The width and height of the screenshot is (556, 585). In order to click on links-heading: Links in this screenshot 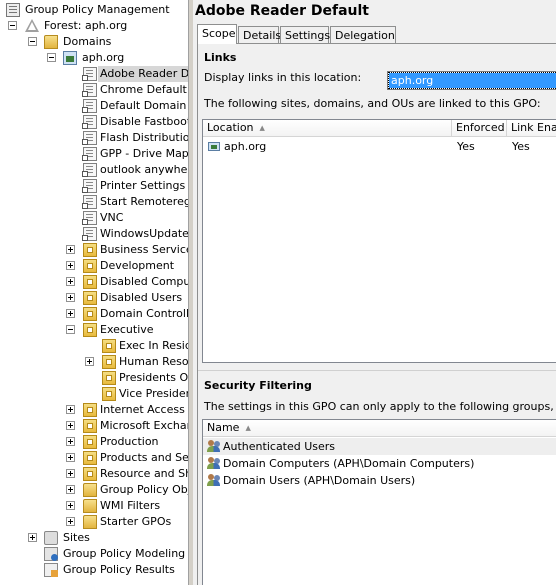, I will do `click(220, 57)`.